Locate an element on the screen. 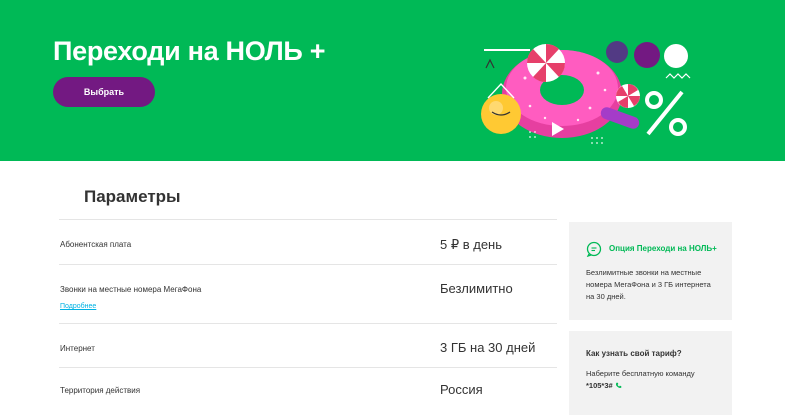 Image resolution: width=785 pixels, height=415 pixels. table-row: Территория действия Россия is located at coordinates (308, 391).